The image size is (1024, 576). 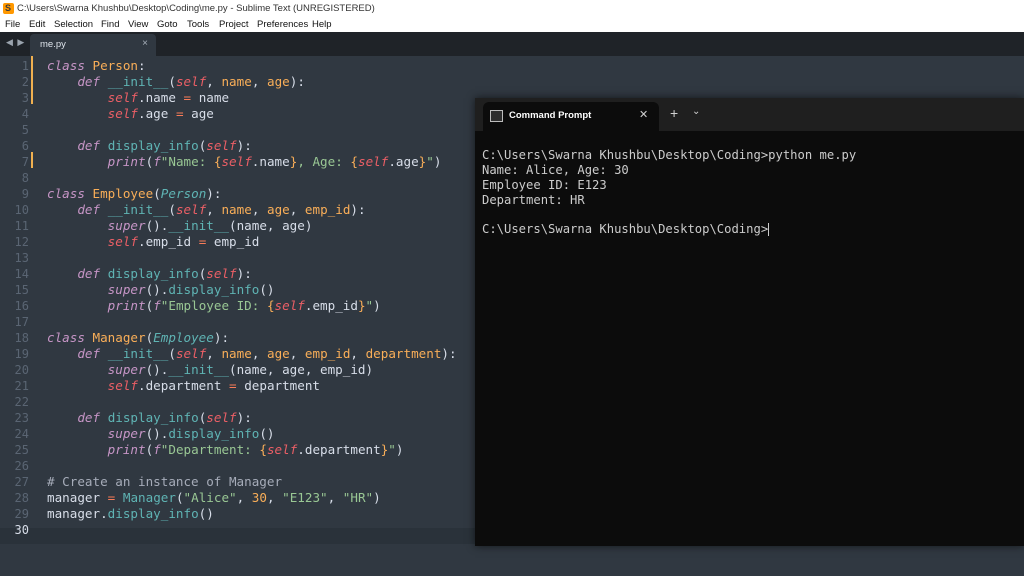 I want to click on menu-help: Help, so click(x=322, y=24).